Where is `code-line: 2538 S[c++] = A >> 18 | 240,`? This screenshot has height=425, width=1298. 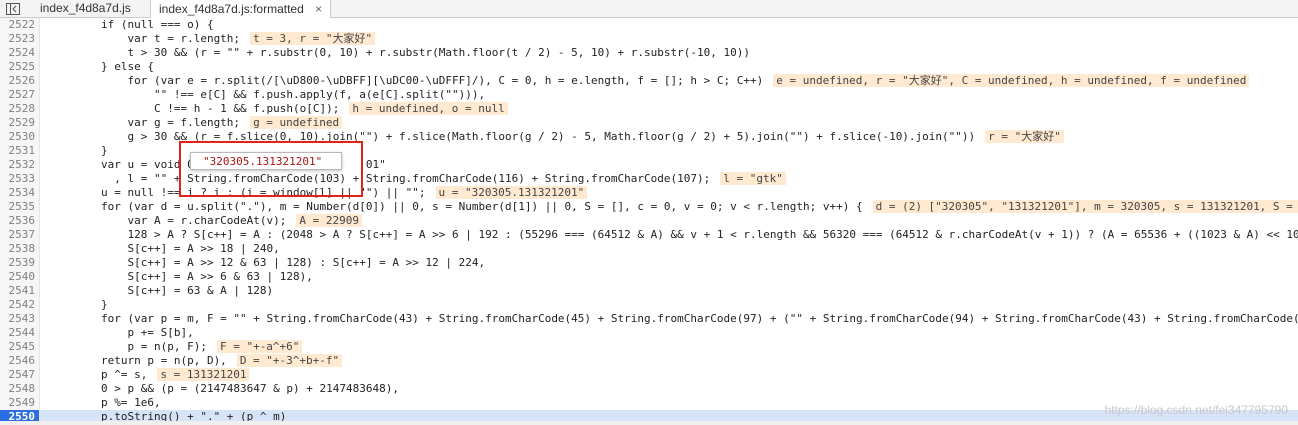
code-line: 2538 S[c++] = A >> 18 | 240, is located at coordinates (649, 249).